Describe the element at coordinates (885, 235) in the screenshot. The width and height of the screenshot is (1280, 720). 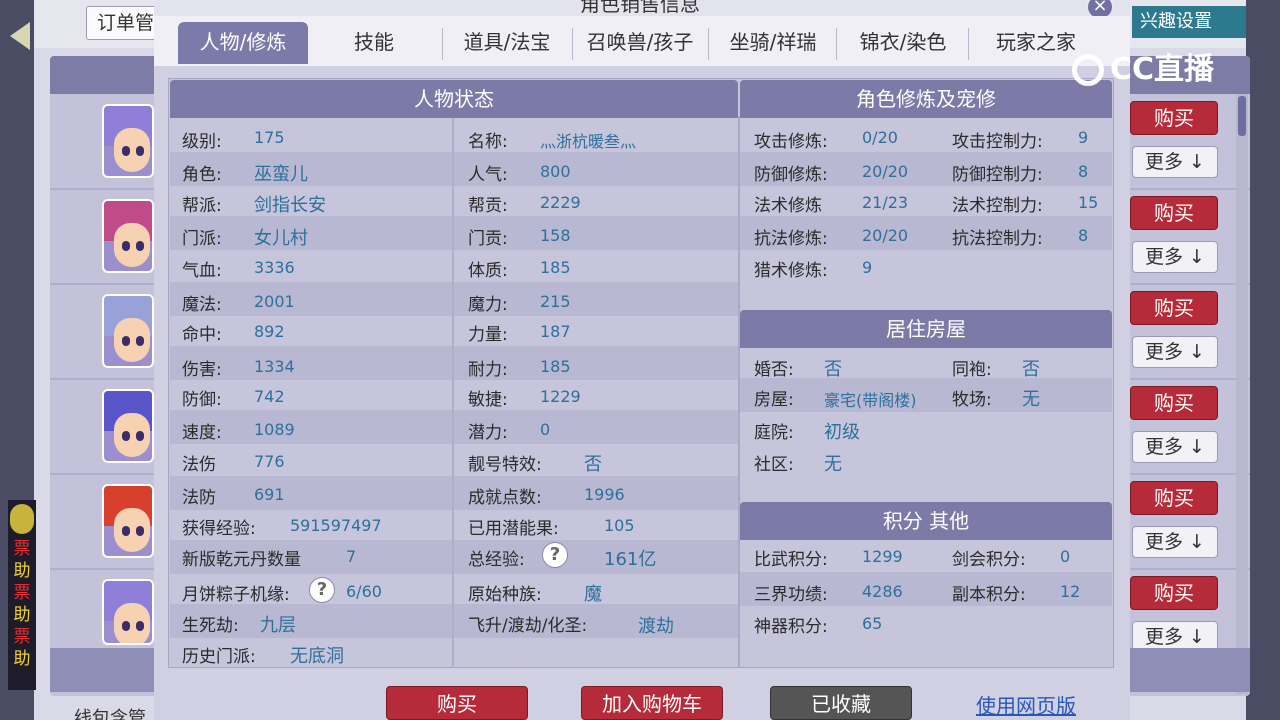
I see `cultivation-value: 20/20` at that location.